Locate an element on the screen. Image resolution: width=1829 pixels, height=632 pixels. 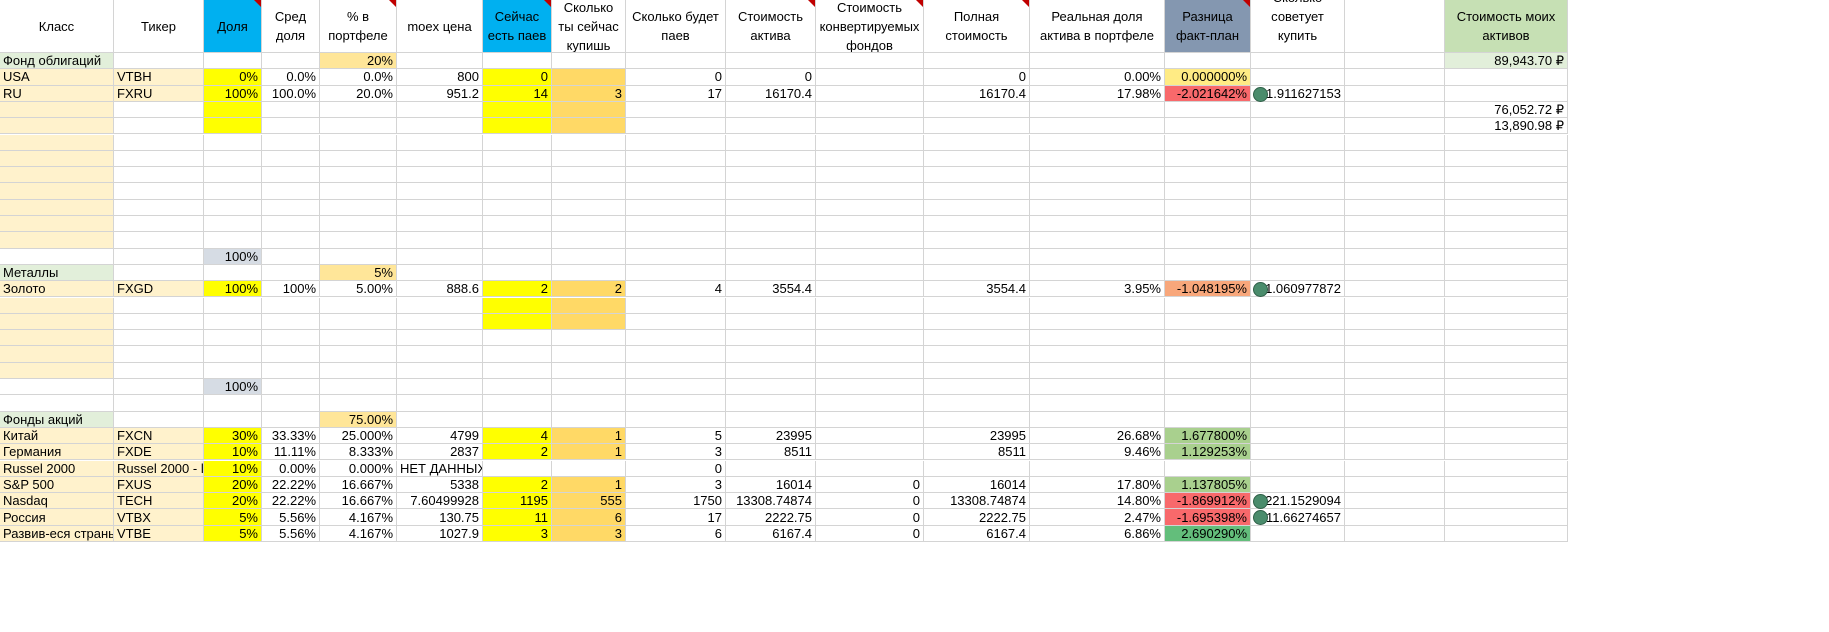
cell-emerging-math-buy is located at coordinates (1298, 533).